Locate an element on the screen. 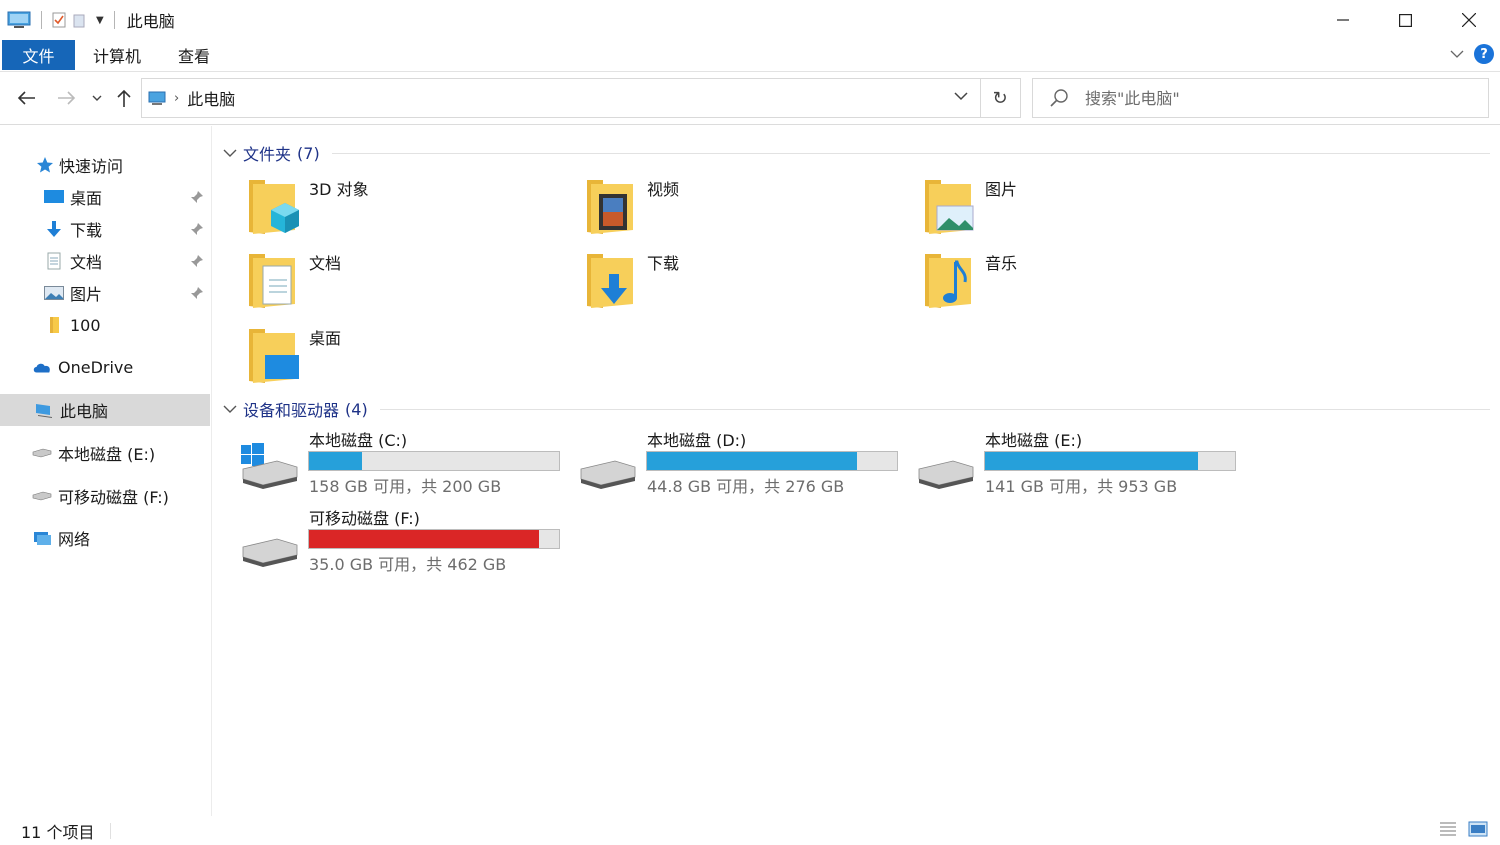 This screenshot has width=1500, height=845. group-count: (7) is located at coordinates (308, 153).